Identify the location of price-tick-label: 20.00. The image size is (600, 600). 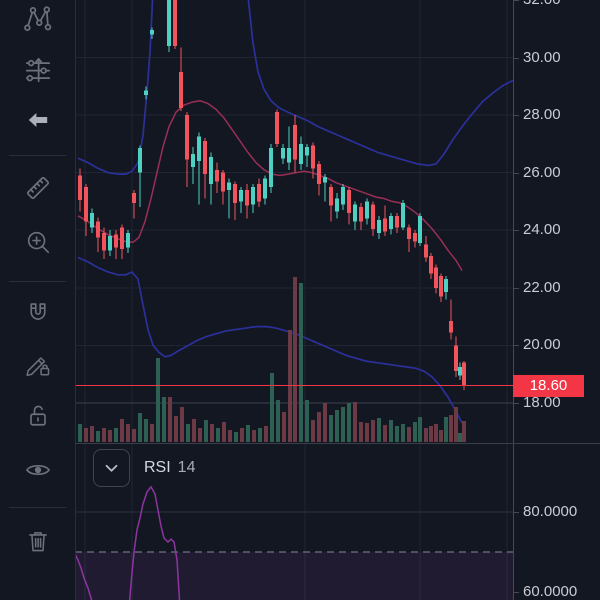
(537, 345).